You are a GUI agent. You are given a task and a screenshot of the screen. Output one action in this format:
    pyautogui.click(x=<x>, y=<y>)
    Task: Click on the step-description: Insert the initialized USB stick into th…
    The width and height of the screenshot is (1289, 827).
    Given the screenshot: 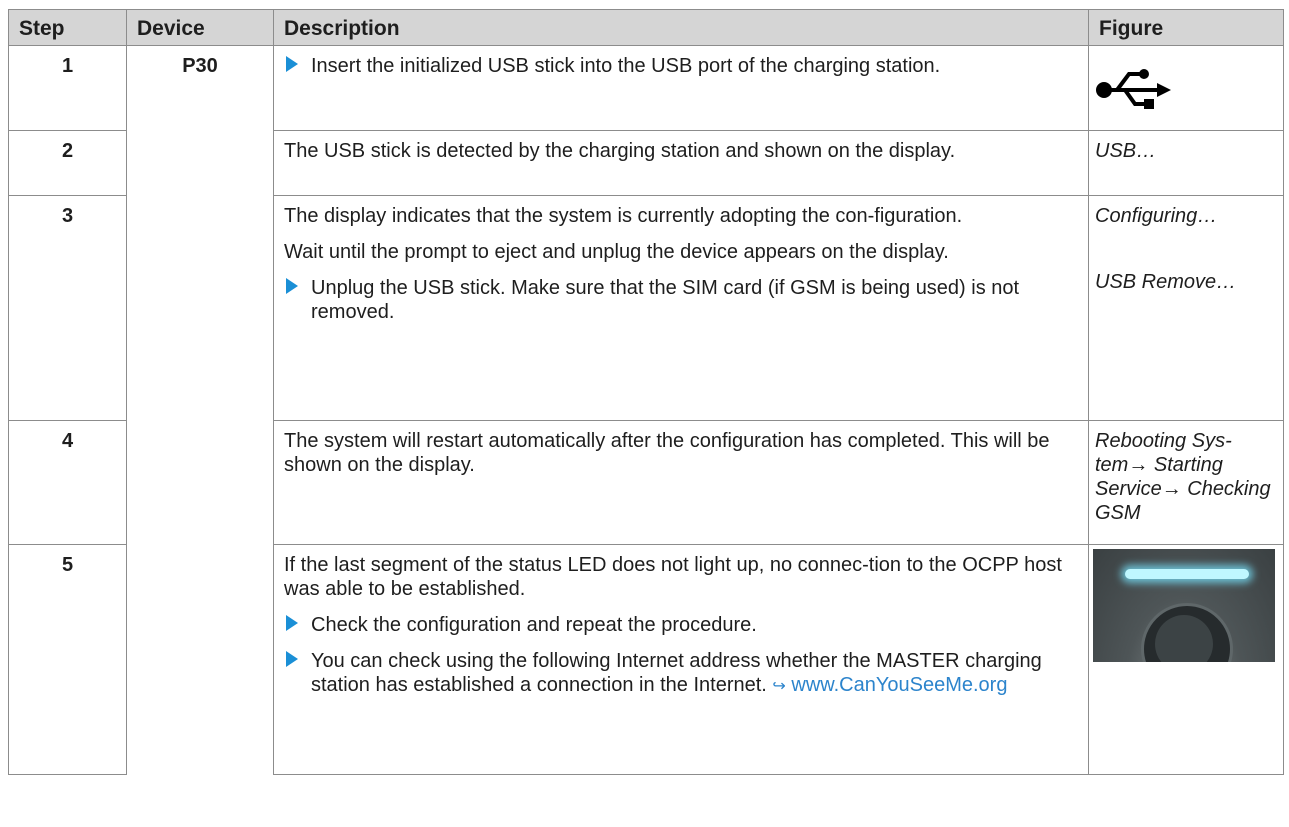 What is the action you would take?
    pyautogui.click(x=681, y=88)
    